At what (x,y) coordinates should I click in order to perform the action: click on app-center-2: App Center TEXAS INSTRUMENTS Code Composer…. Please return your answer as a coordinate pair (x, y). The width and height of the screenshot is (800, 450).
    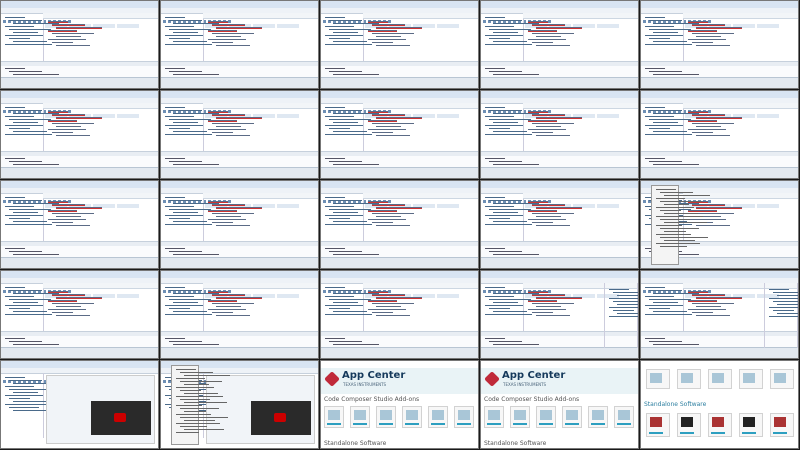
    Looking at the image, I should click on (559, 404).